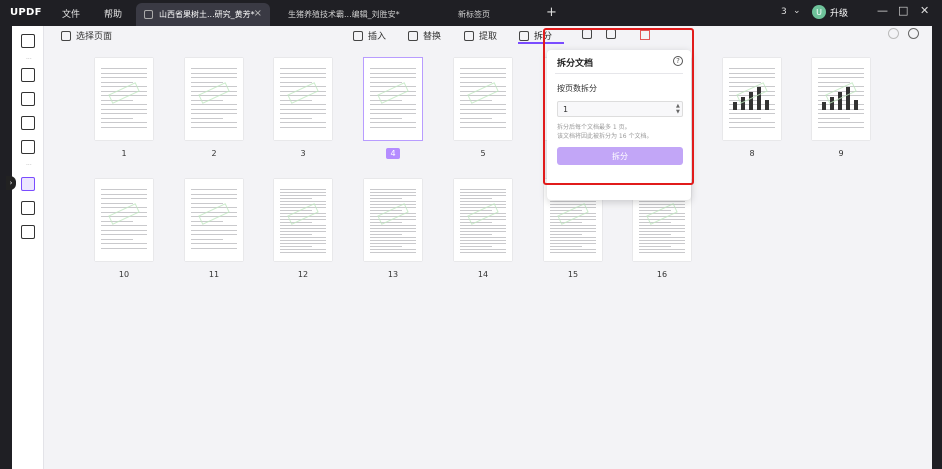 Image resolution: width=942 pixels, height=469 pixels. What do you see at coordinates (903, 10) in the screenshot?
I see `maximize-icon: □` at bounding box center [903, 10].